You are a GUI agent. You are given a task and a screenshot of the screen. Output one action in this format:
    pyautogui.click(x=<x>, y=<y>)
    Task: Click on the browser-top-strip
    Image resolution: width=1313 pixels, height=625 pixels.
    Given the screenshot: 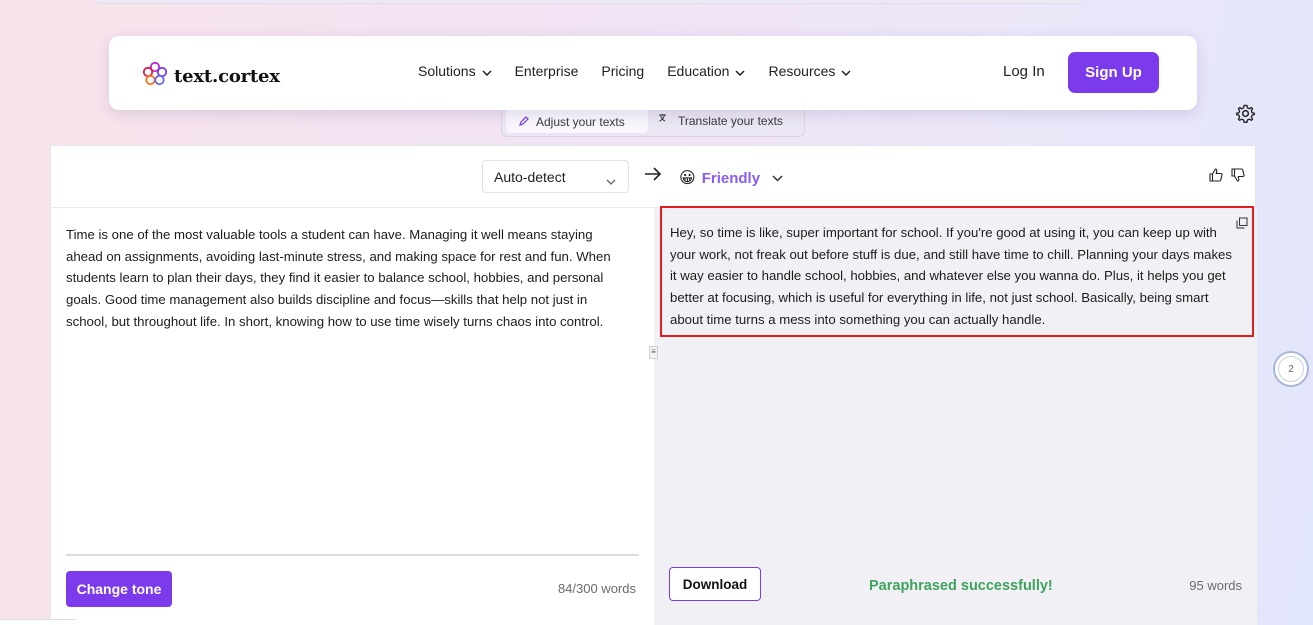 What is the action you would take?
    pyautogui.click(x=590, y=2)
    